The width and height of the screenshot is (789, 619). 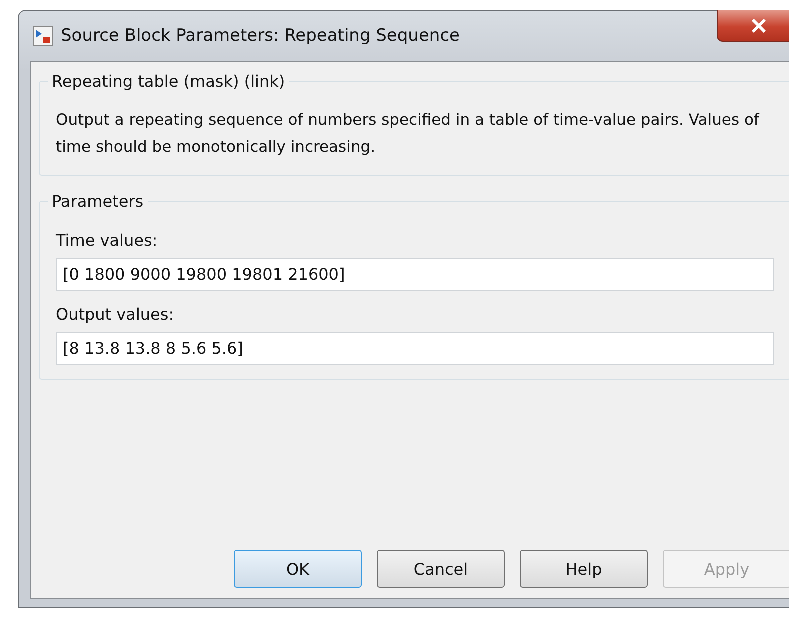 What do you see at coordinates (168, 81) in the screenshot?
I see `group-title: Repeating table (mask) (link)` at bounding box center [168, 81].